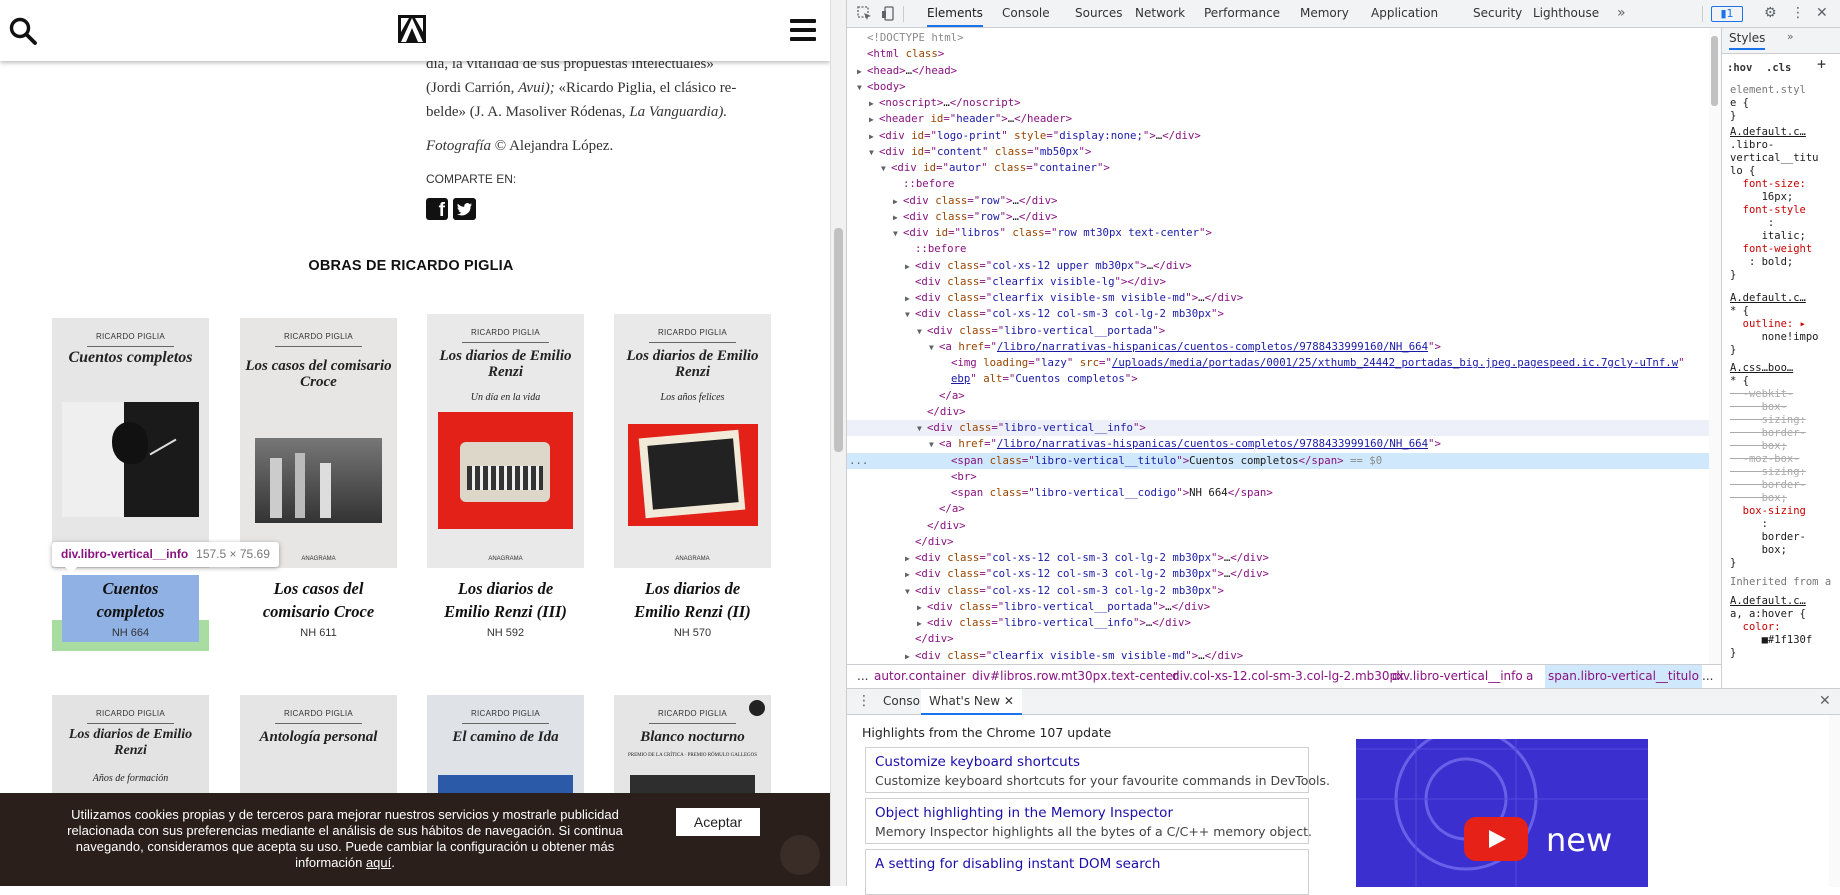  What do you see at coordinates (1727, 14) in the screenshot?
I see `issues-badge: ▮1` at bounding box center [1727, 14].